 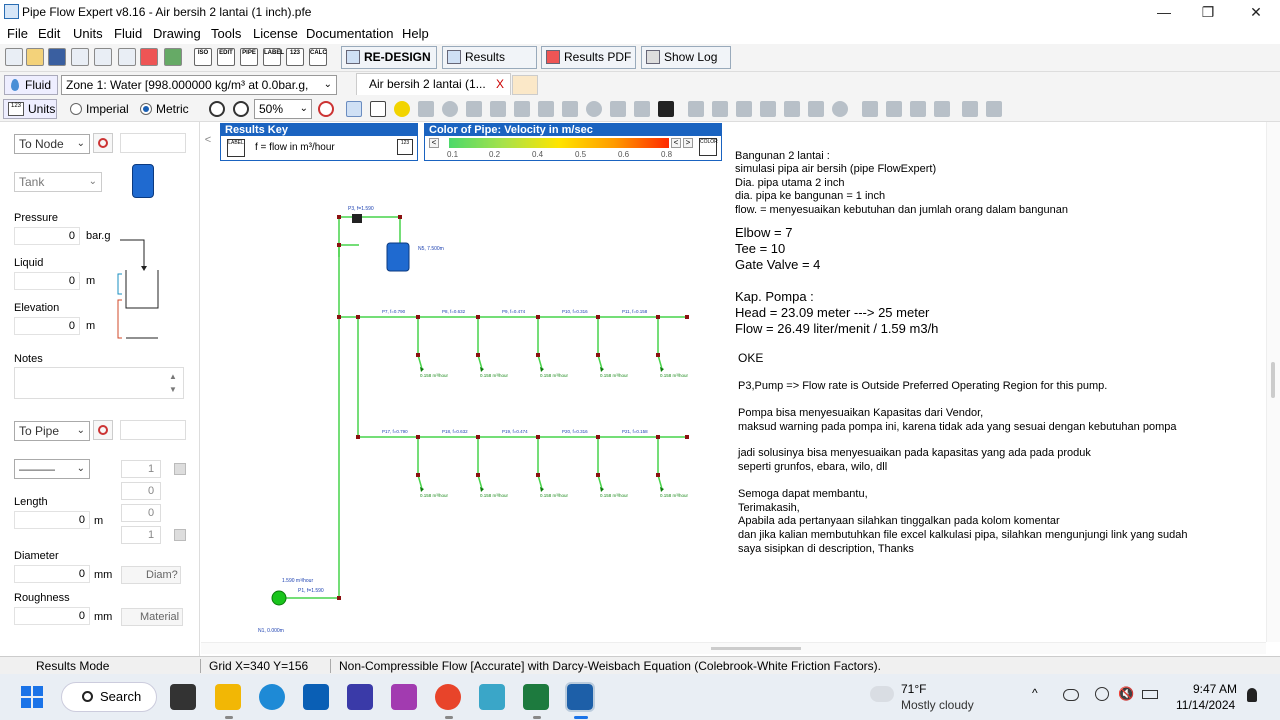 What do you see at coordinates (360, 697) in the screenshot?
I see `visual-studio-icon` at bounding box center [360, 697].